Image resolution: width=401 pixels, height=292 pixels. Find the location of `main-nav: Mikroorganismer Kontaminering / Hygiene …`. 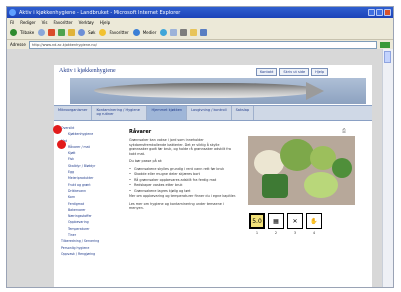

main-nav: Mikroorganismer Kontaminering / Hygiene … is located at coordinates (213, 113).